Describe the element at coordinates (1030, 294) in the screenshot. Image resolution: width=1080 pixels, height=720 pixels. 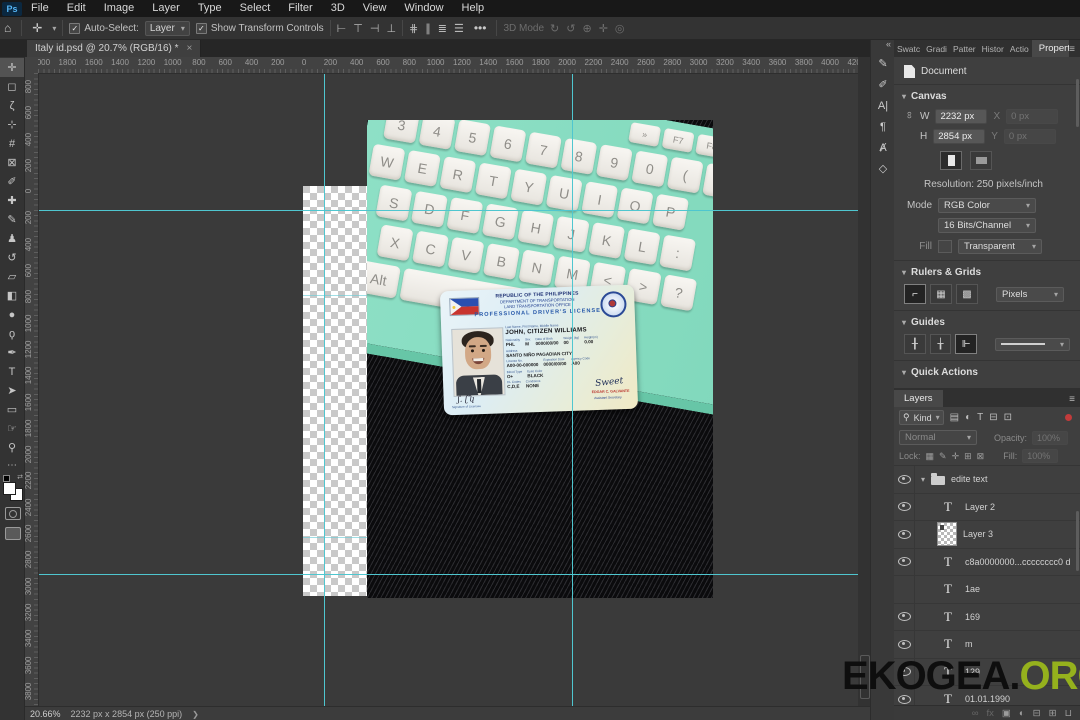
I see `ruler-units-dropdown: Pixels ▾` at that location.